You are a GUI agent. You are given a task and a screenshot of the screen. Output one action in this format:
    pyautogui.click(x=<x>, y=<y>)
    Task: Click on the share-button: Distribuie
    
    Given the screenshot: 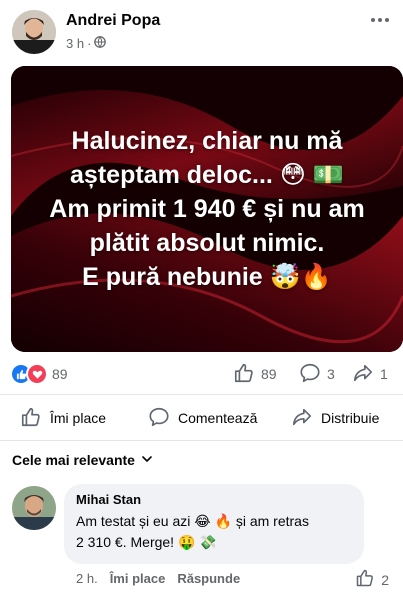 What is the action you would take?
    pyautogui.click(x=335, y=418)
    